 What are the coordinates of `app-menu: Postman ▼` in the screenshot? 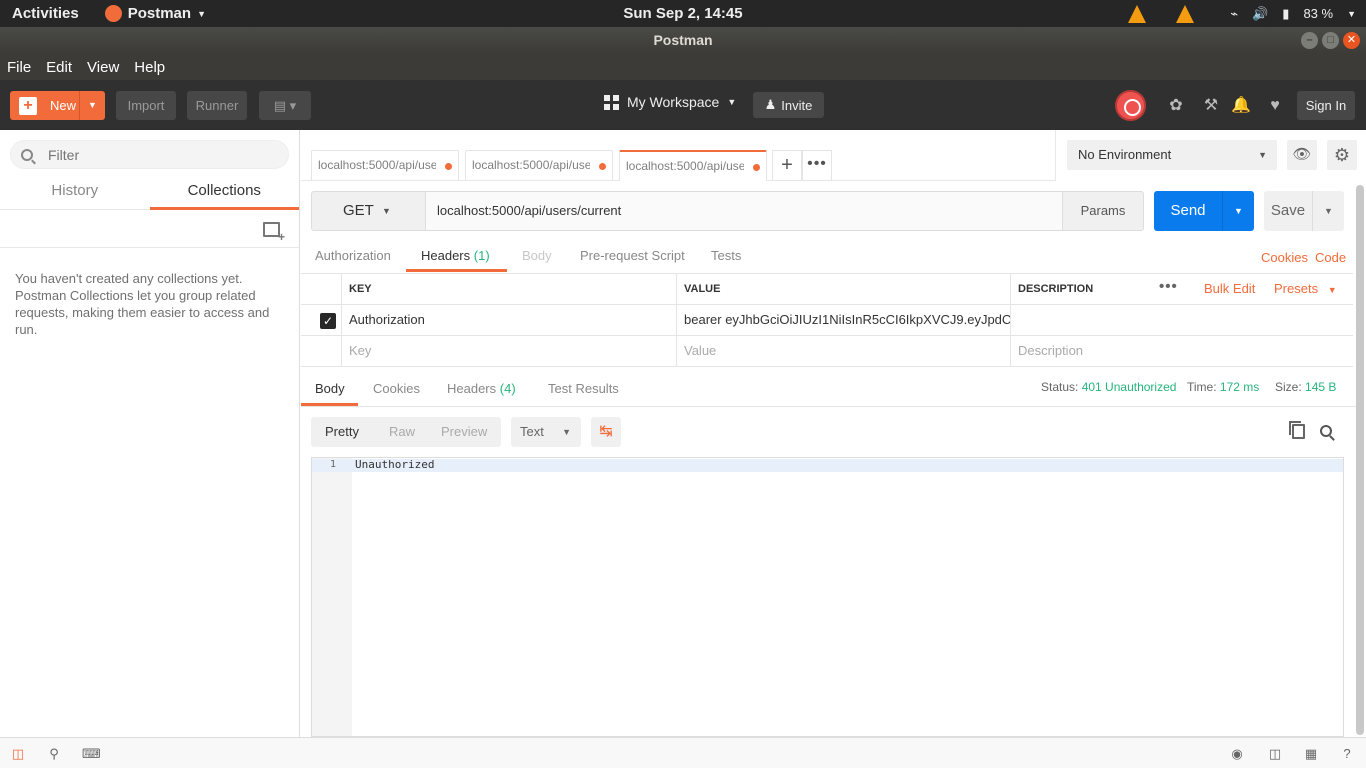 It's located at (155, 13).